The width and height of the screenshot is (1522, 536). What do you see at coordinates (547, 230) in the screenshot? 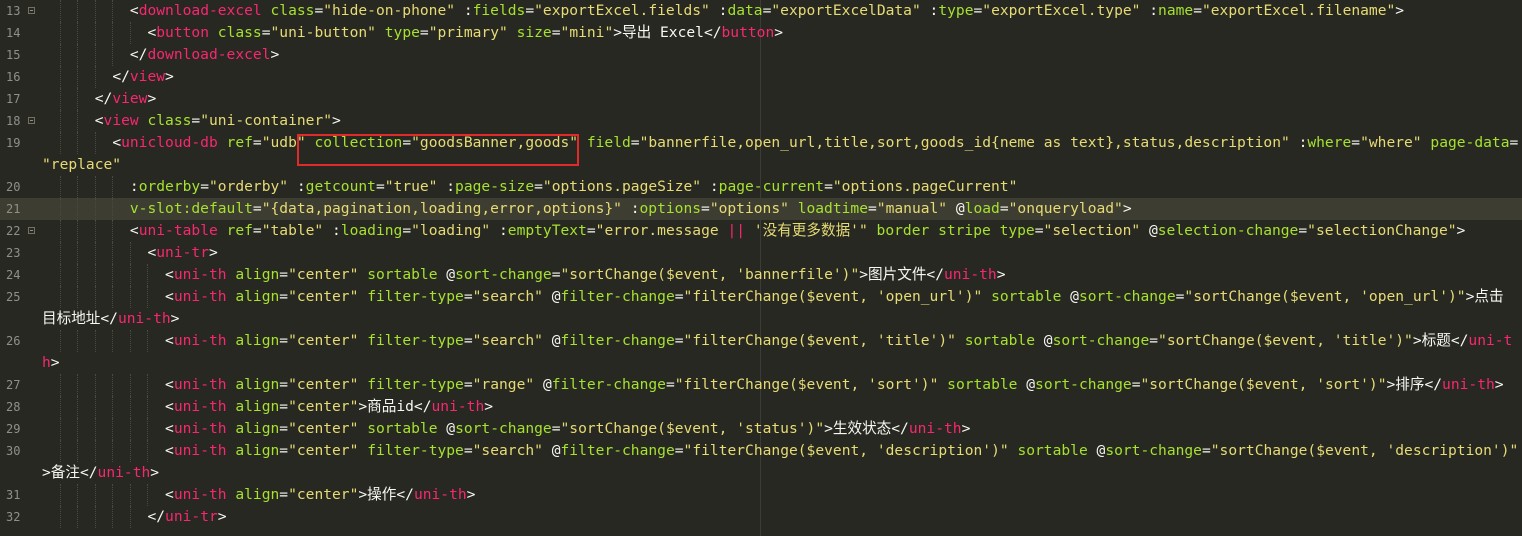
I see `code-token: emptyText` at bounding box center [547, 230].